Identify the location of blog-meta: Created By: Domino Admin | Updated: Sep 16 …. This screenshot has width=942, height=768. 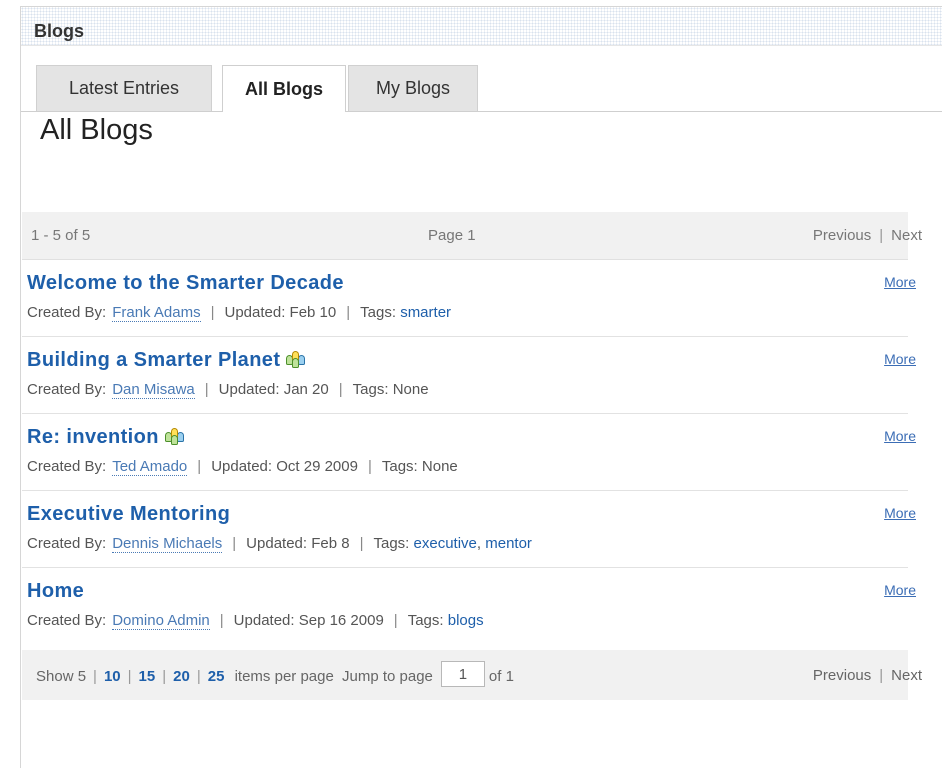
(255, 621).